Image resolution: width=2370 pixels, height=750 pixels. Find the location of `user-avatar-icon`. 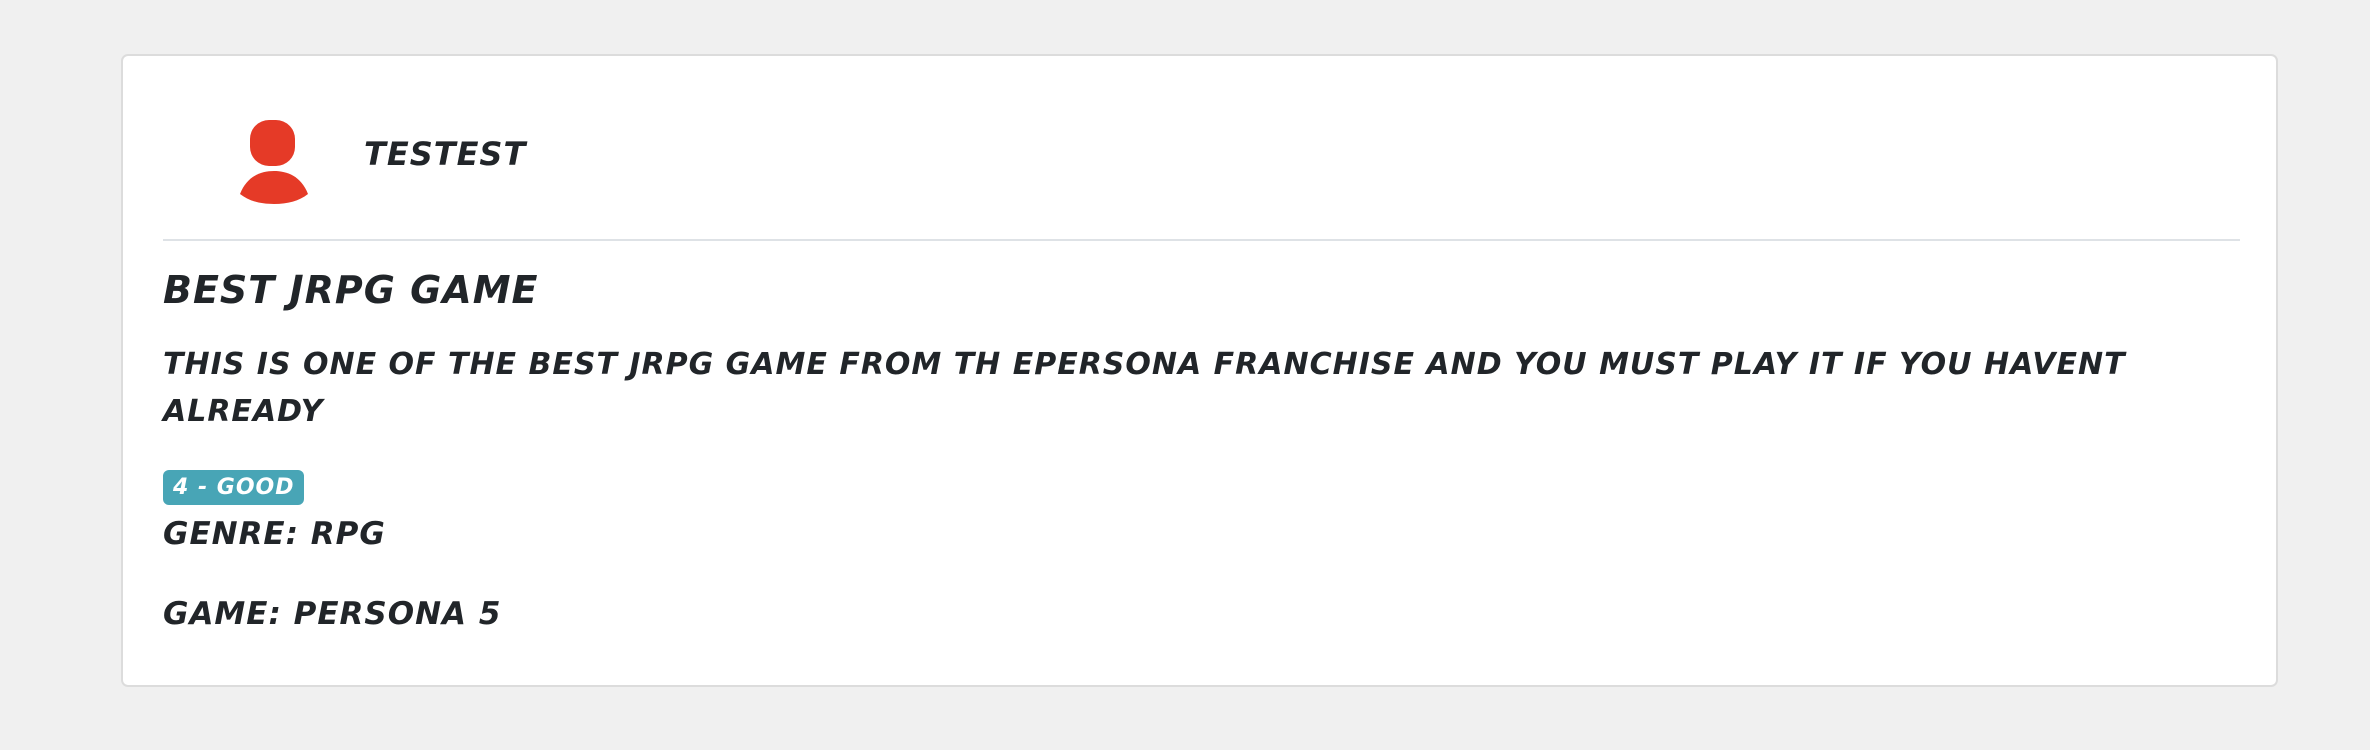

user-avatar-icon is located at coordinates (274, 162).